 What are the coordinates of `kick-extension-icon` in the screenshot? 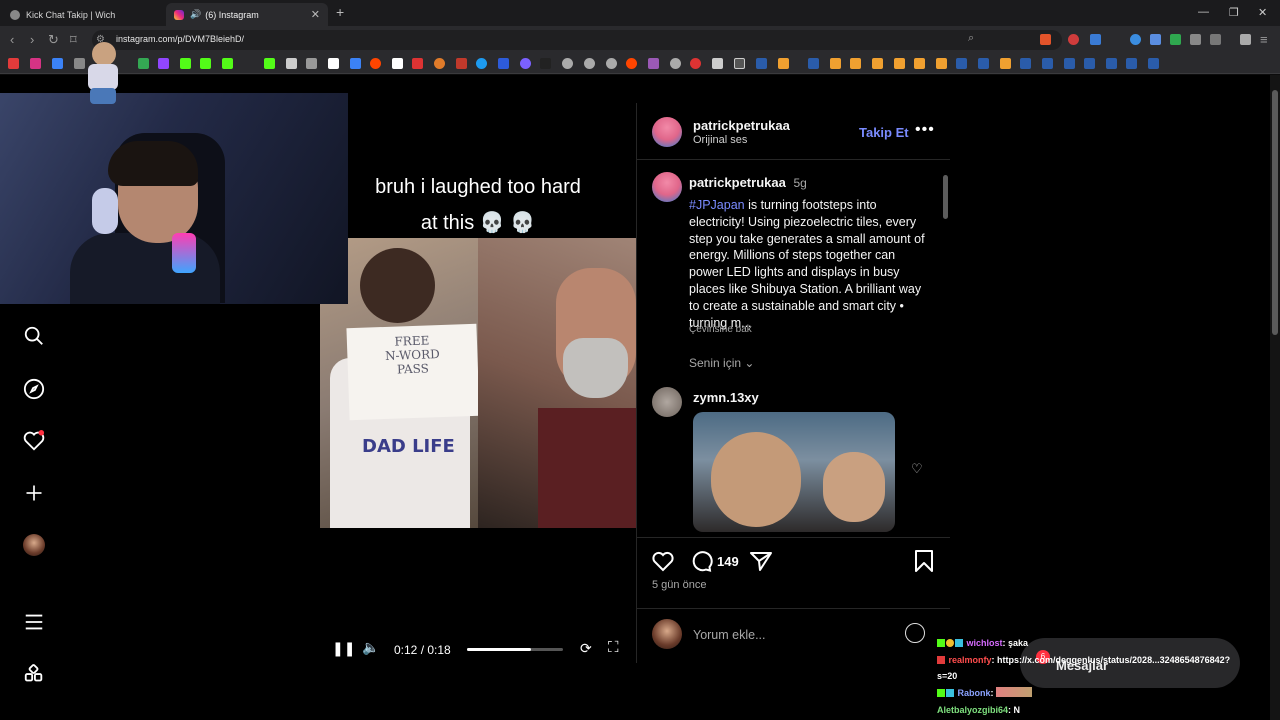 It's located at (1175, 39).